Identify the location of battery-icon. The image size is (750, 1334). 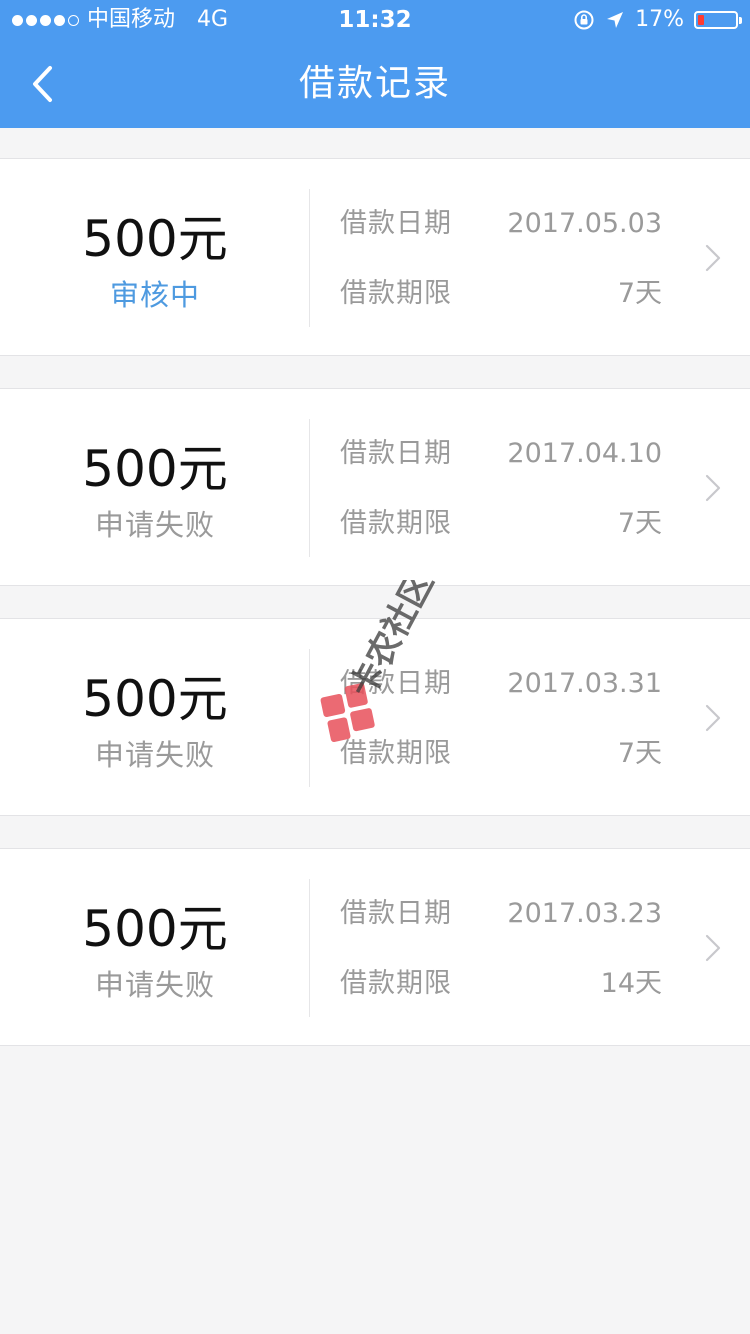
(718, 20).